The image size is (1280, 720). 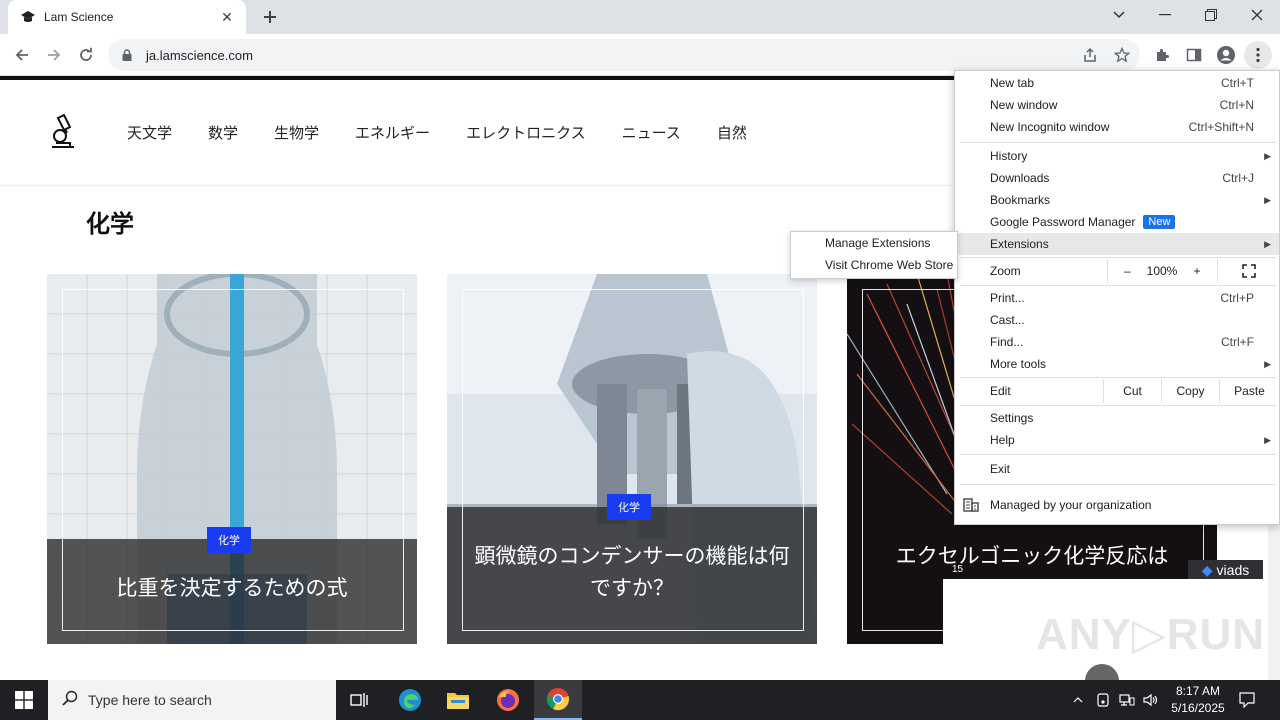 I want to click on nav-math: 数学, so click(x=223, y=132).